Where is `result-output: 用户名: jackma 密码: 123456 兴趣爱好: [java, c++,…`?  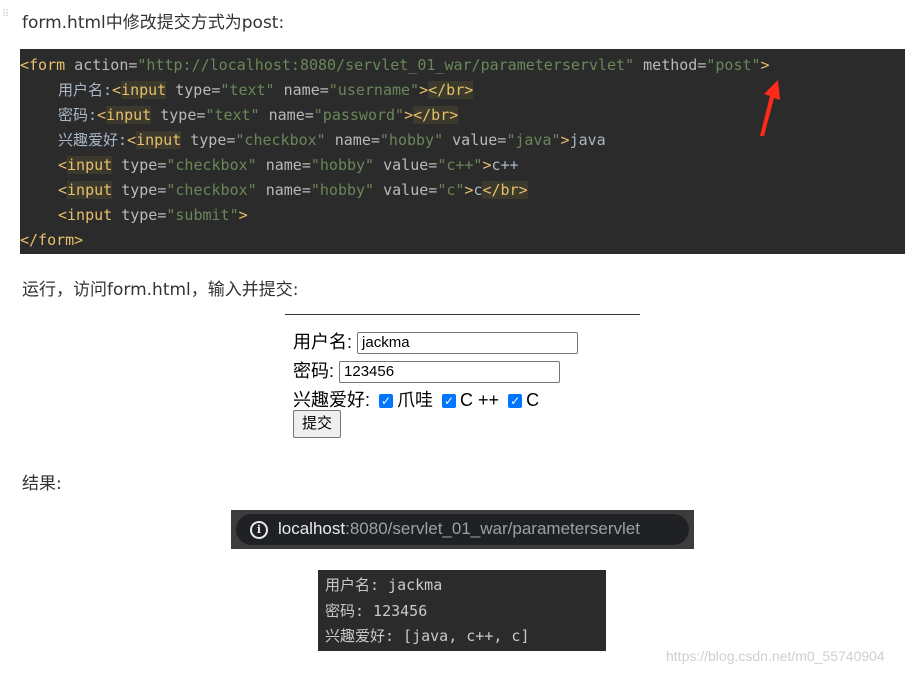 result-output: 用户名: jackma 密码: 123456 兴趣爱好: [java, c++,… is located at coordinates (462, 610).